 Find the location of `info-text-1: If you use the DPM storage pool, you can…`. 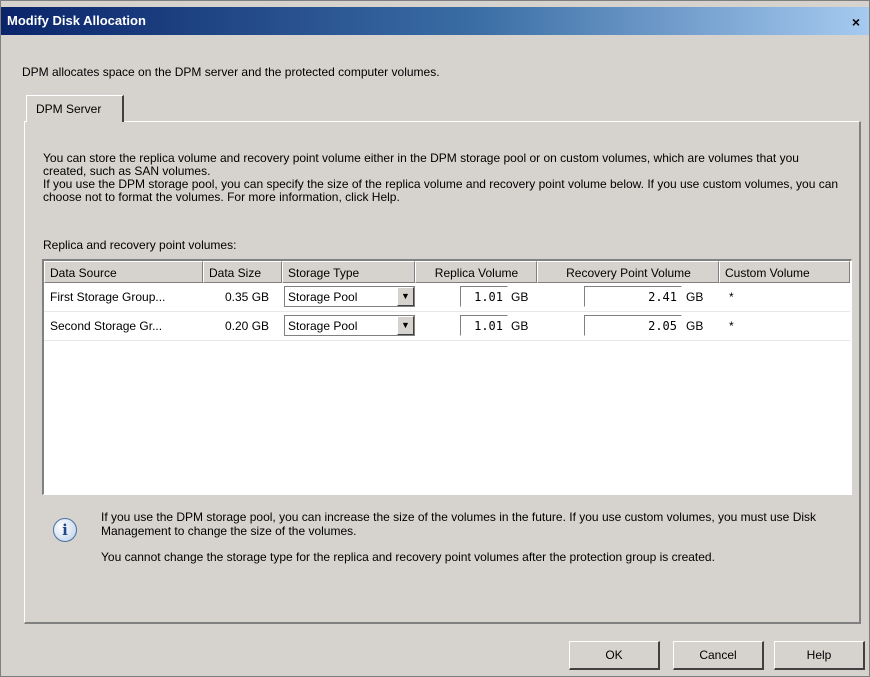

info-text-1: If you use the DPM storage pool, you can… is located at coordinates (459, 524).